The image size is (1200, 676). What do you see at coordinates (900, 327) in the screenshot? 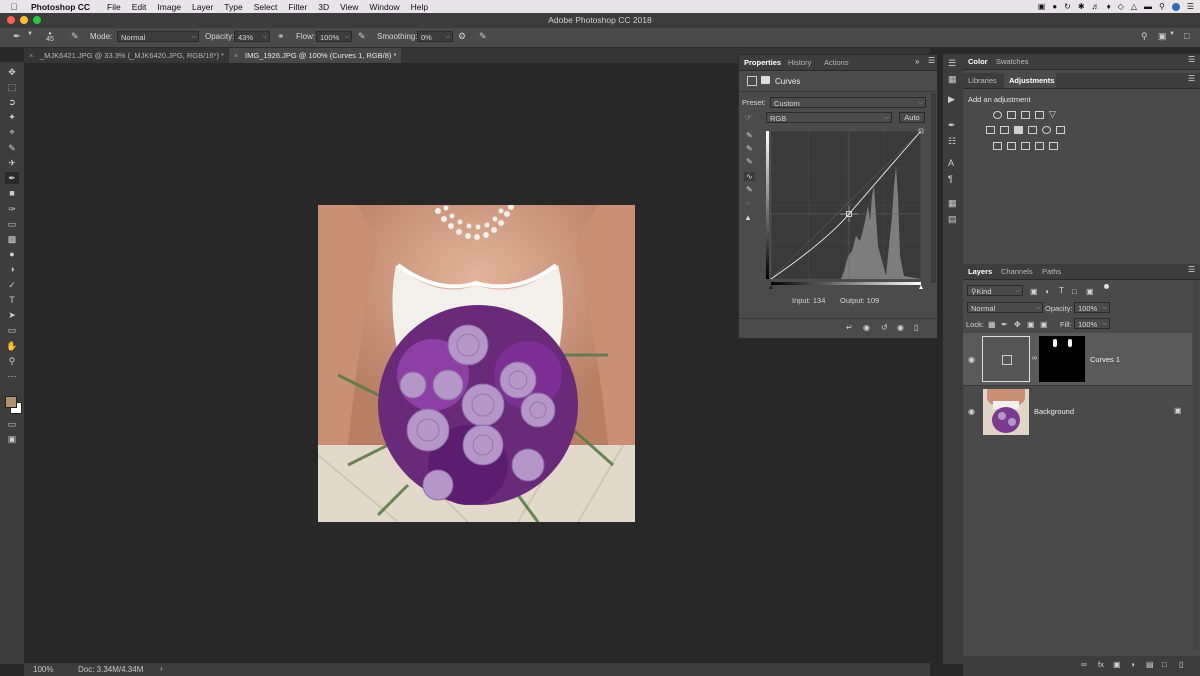
I see `visibility-icon: ◉` at bounding box center [900, 327].